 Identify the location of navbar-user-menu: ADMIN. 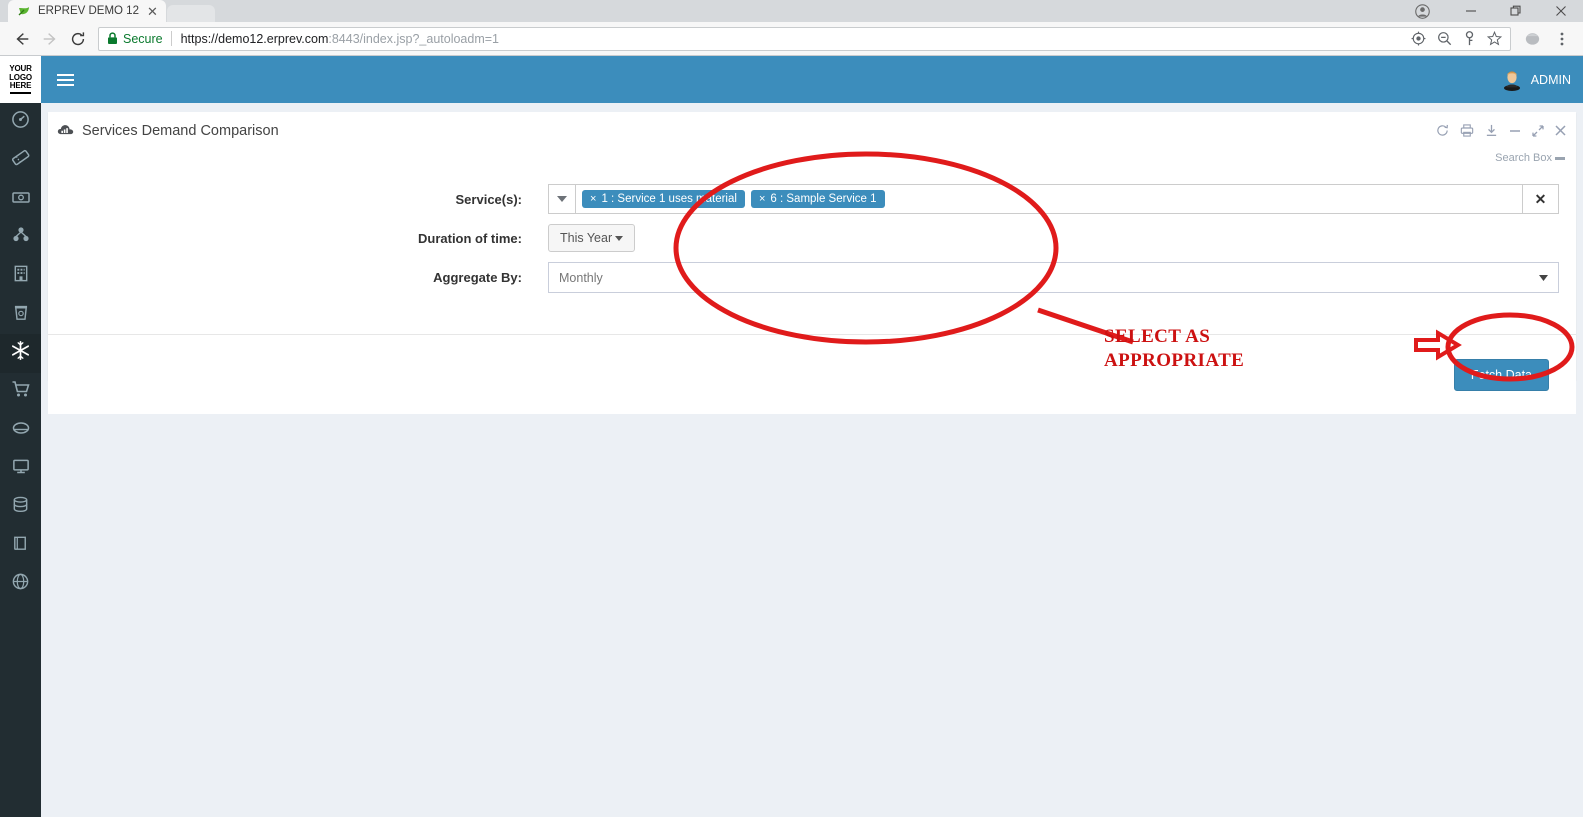
(1542, 80).